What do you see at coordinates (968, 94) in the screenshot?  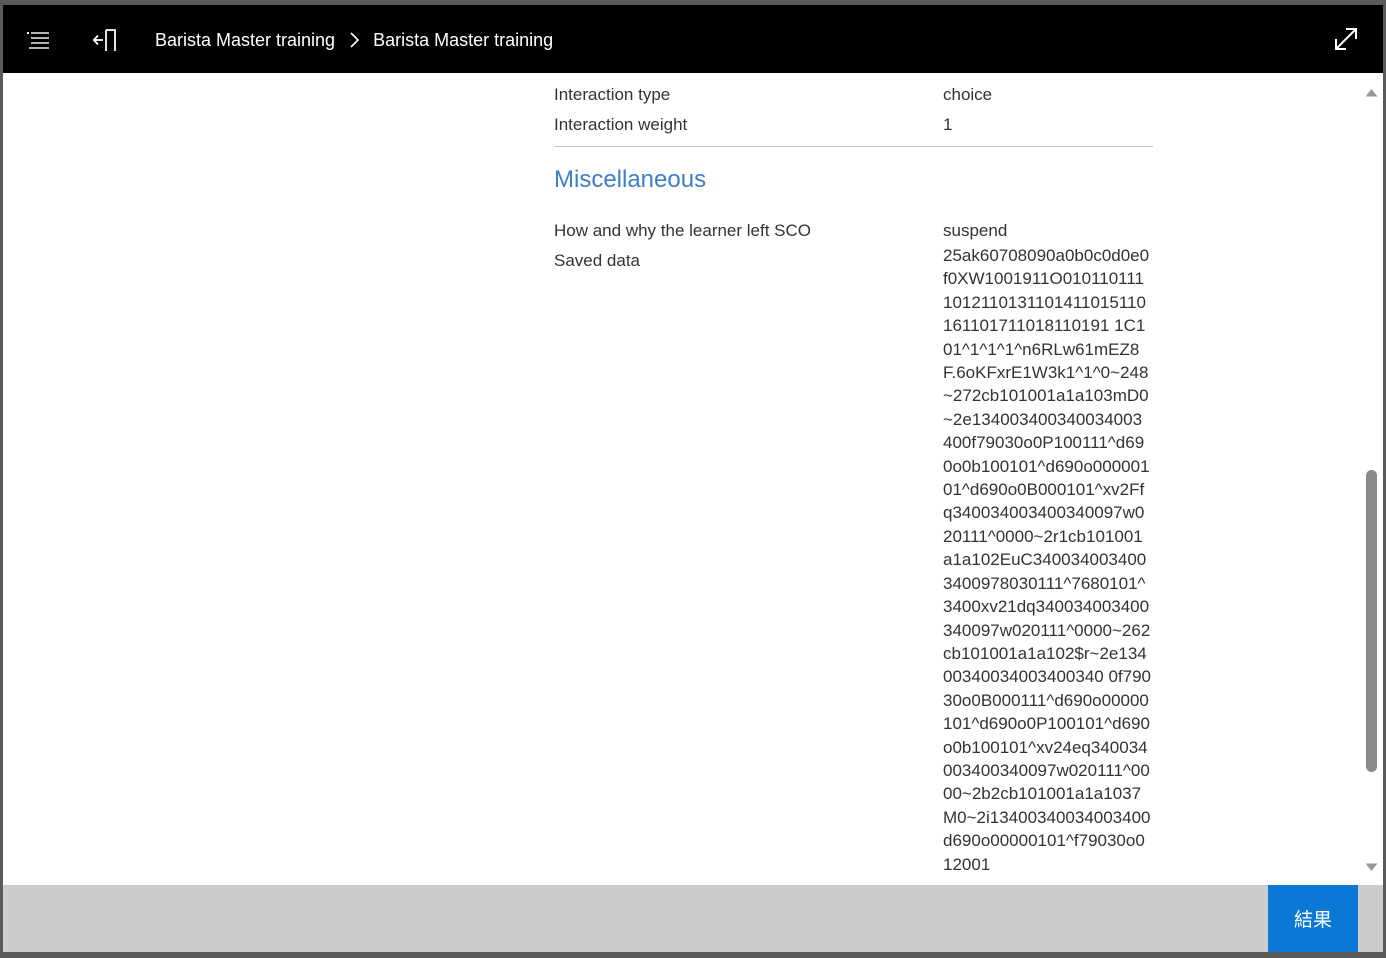 I see `interaction-type-value: choice` at bounding box center [968, 94].